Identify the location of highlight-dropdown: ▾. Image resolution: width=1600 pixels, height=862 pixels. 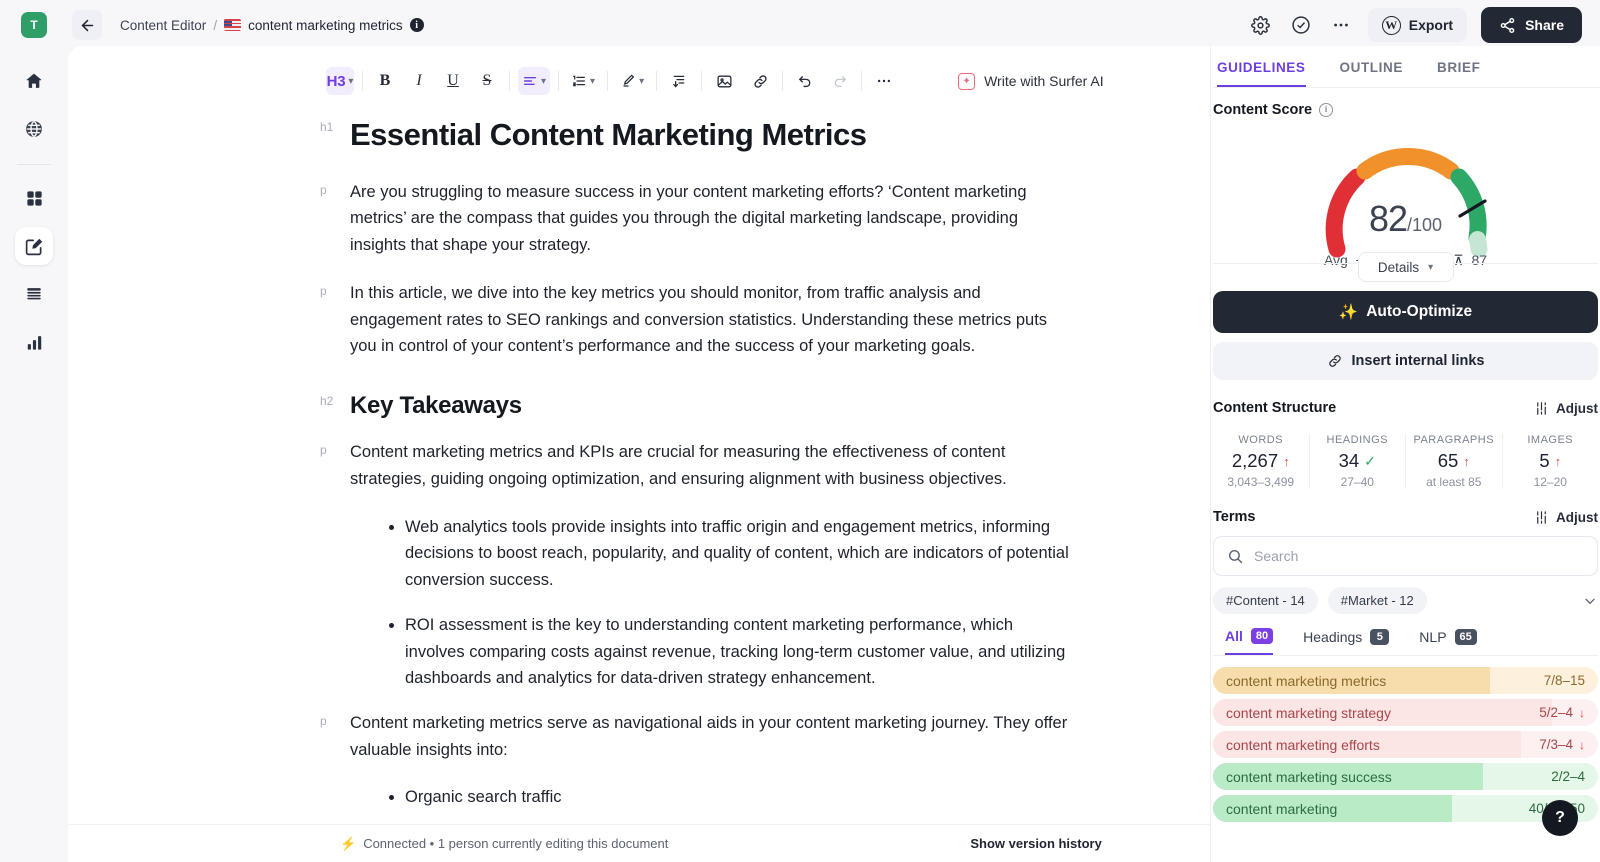
(632, 81).